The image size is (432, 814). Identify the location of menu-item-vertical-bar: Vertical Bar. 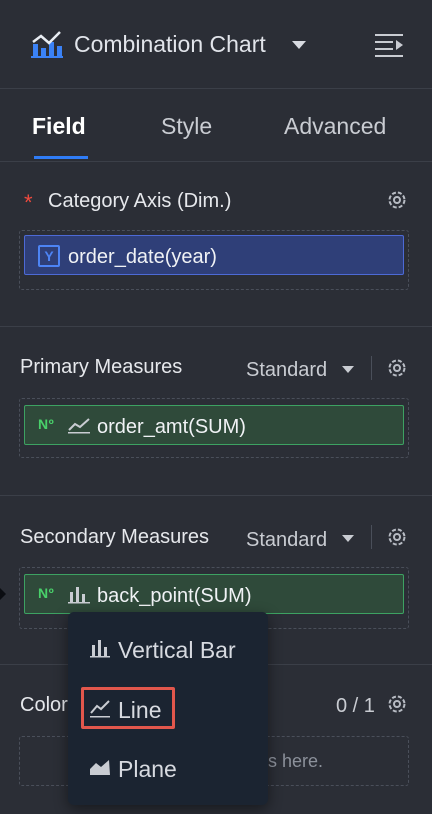
(177, 650).